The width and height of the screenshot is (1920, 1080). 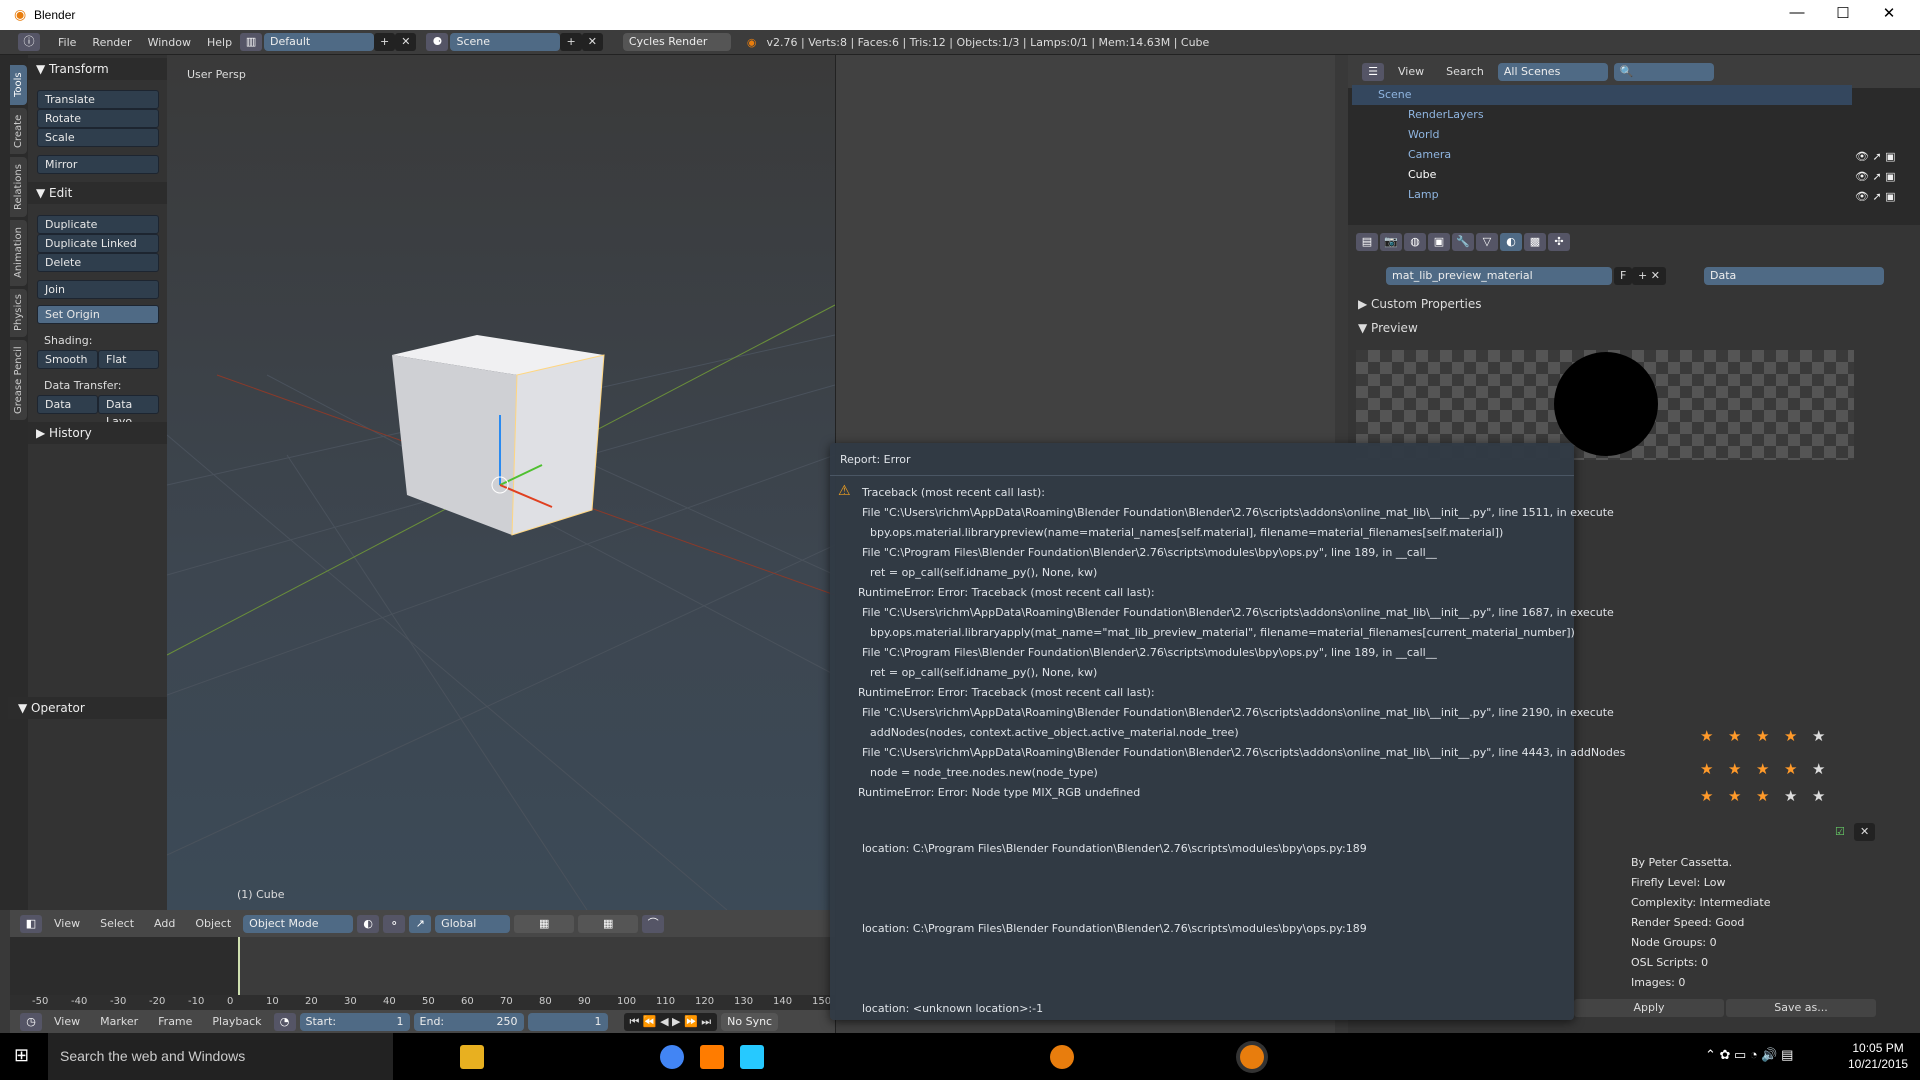 I want to click on tab-create: Create, so click(x=18, y=131).